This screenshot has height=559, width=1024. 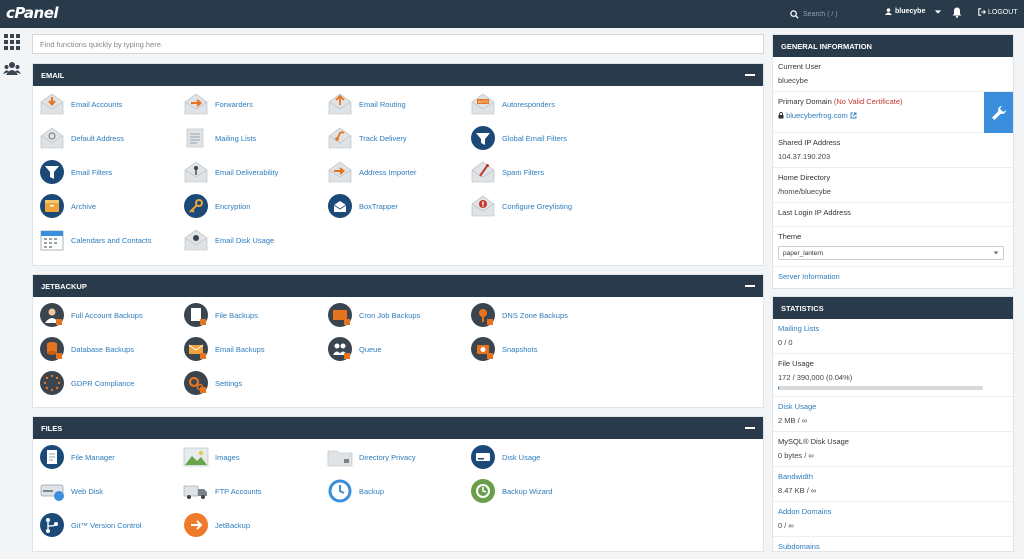 What do you see at coordinates (540, 491) in the screenshot?
I see `feature-backup-wizard: Backup Wizard` at bounding box center [540, 491].